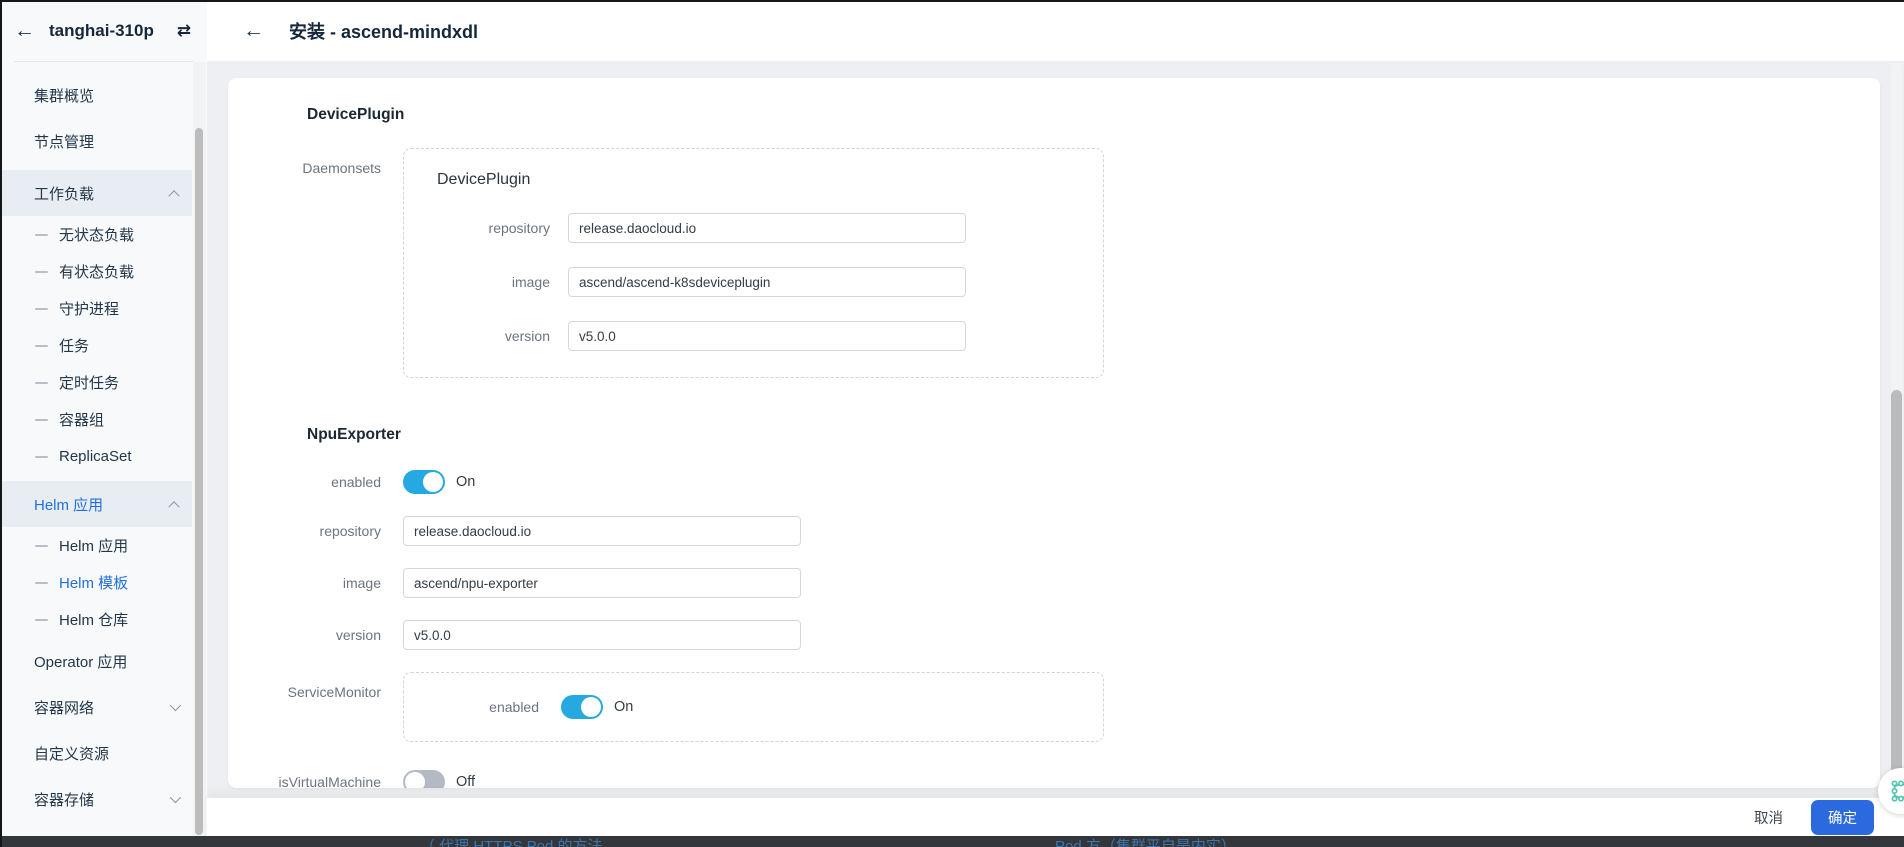 The height and width of the screenshot is (847, 1904). What do you see at coordinates (96, 95) in the screenshot?
I see `sidebar-item-cluster-overview: 集群概览` at bounding box center [96, 95].